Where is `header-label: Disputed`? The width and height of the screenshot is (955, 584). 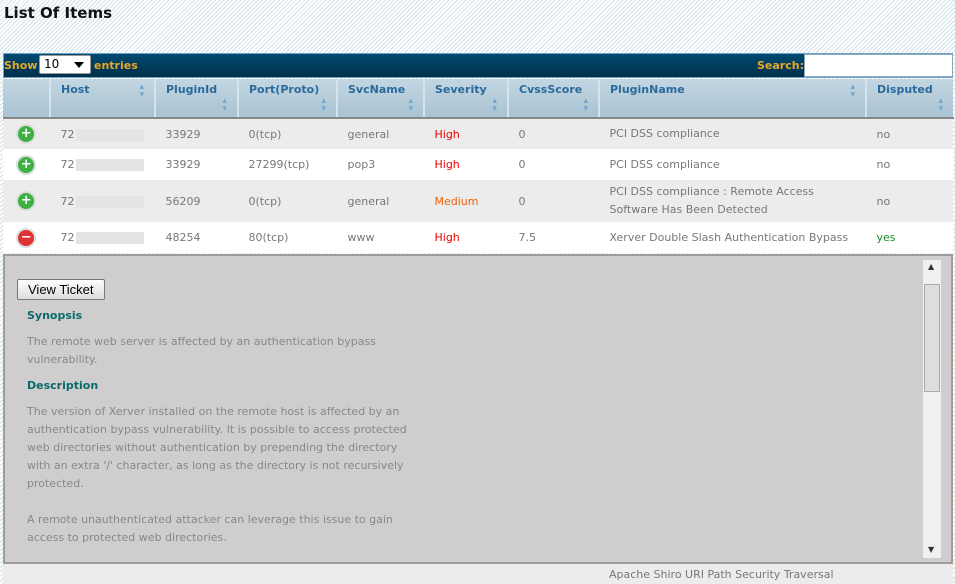
header-label: Disputed is located at coordinates (905, 89).